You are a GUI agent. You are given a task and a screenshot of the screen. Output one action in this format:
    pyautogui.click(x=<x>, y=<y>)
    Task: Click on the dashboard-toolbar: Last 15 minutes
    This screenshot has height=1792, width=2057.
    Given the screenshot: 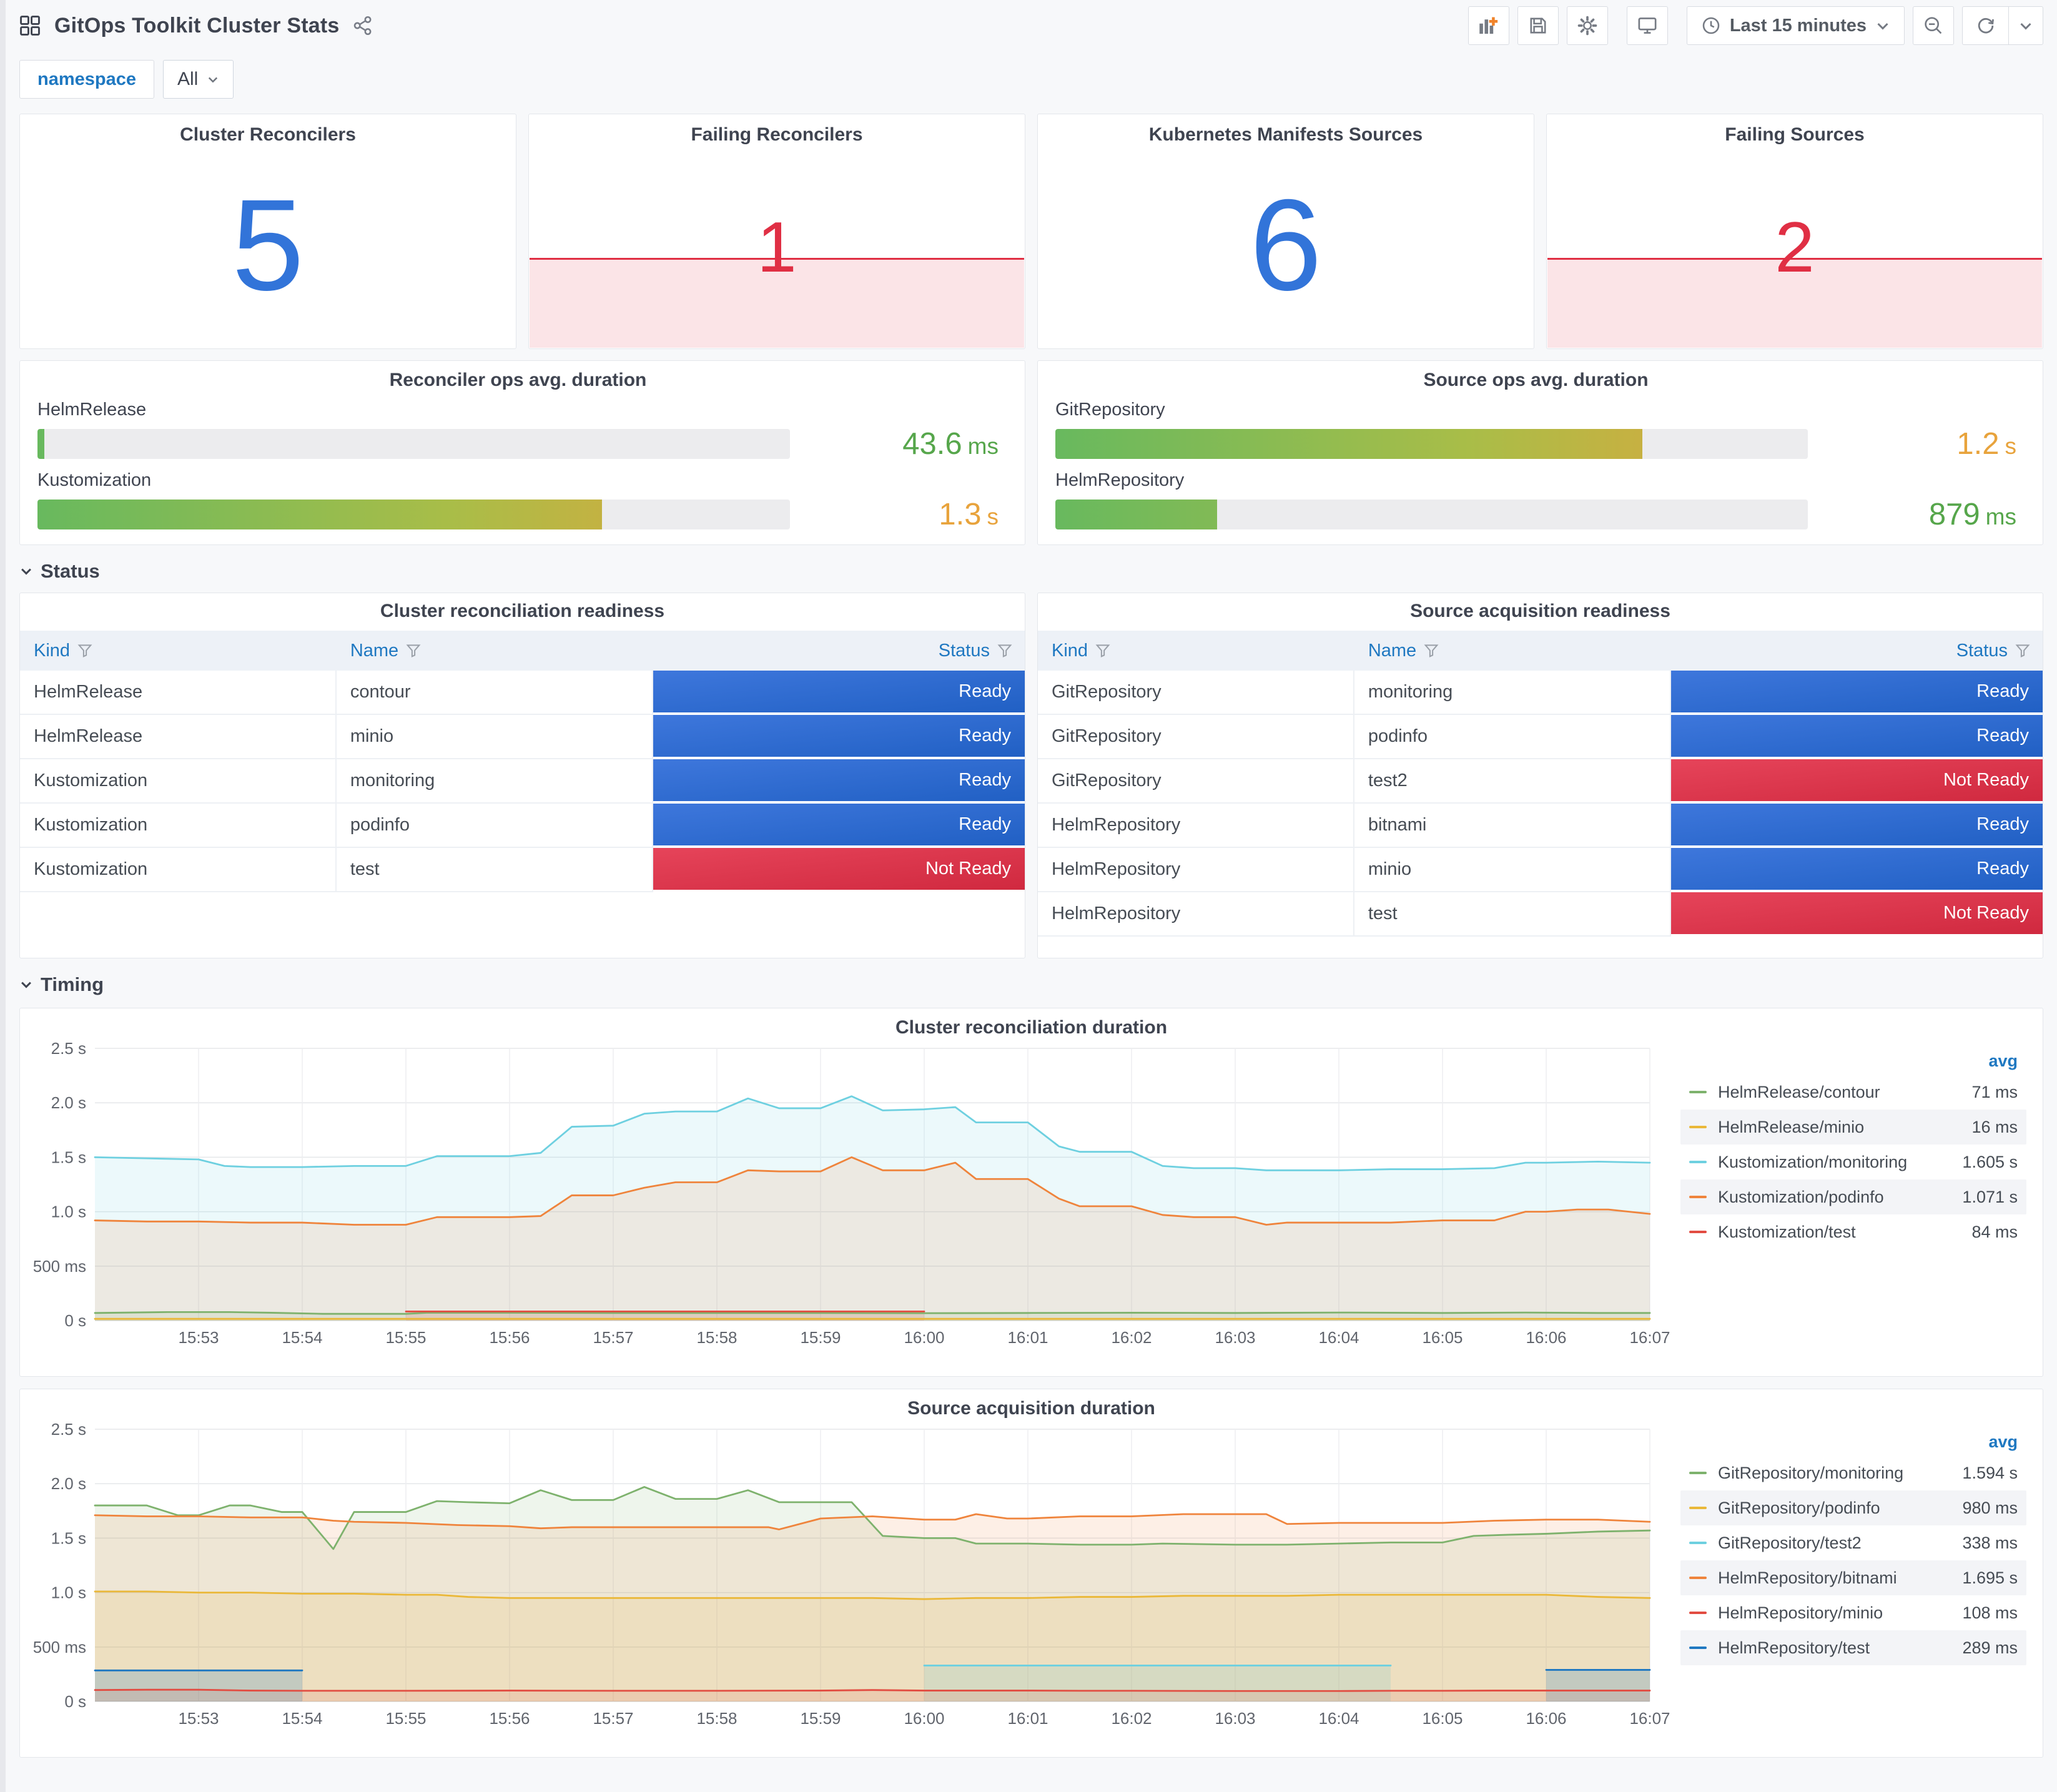 What is the action you would take?
    pyautogui.click(x=1752, y=25)
    